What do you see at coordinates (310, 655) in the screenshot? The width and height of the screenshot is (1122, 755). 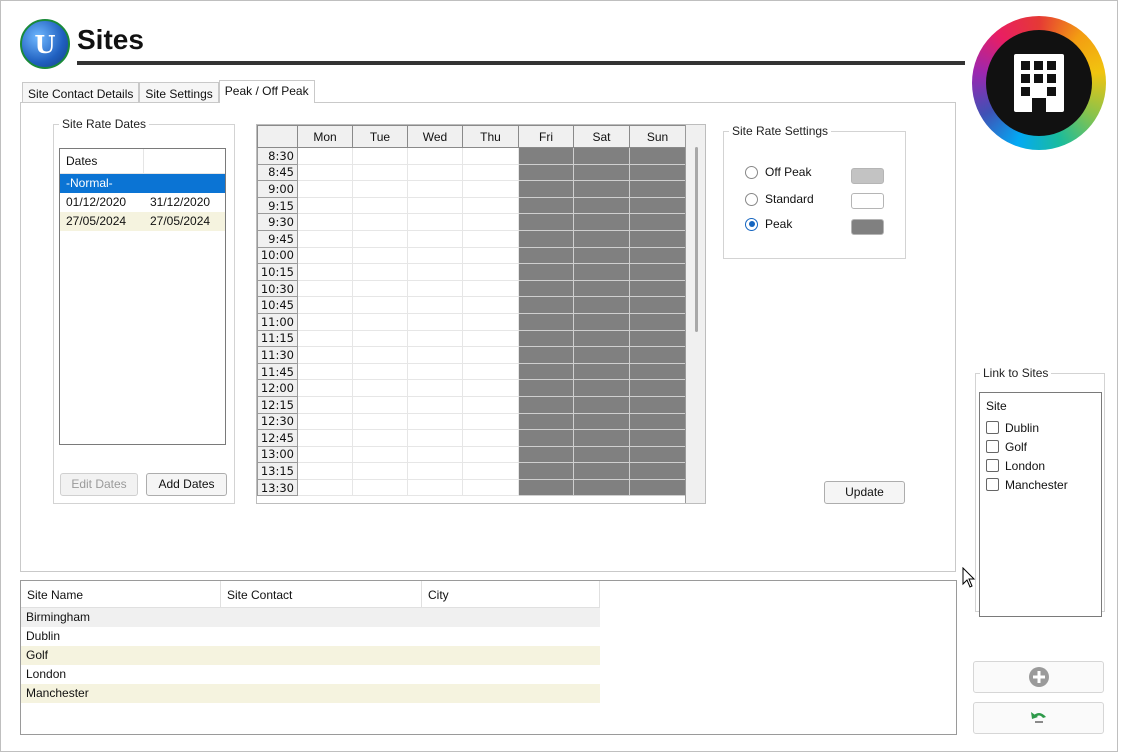 I see `table-row: Golf` at bounding box center [310, 655].